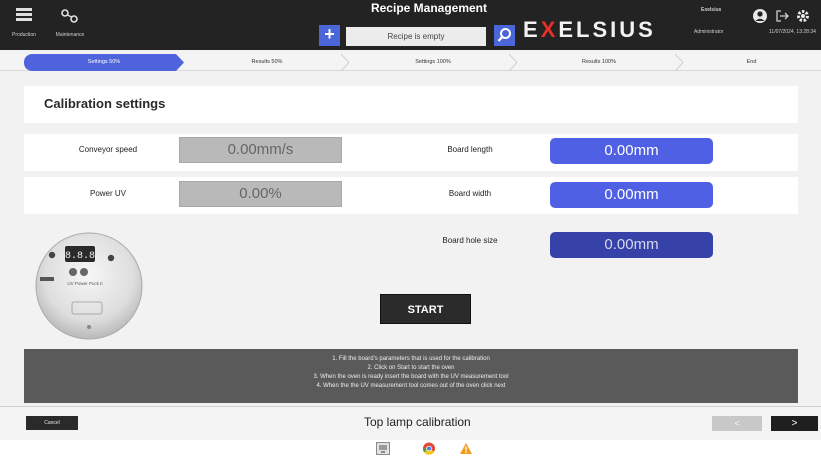 The height and width of the screenshot is (457, 821). I want to click on plus-icon: +, so click(329, 34).